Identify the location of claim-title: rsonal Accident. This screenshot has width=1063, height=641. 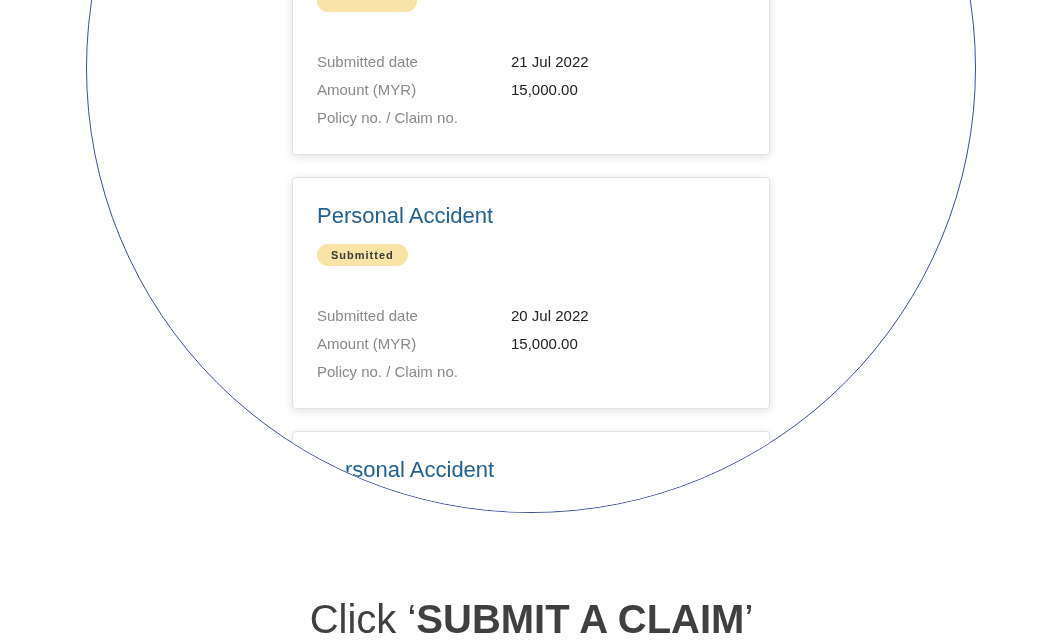
(420, 470).